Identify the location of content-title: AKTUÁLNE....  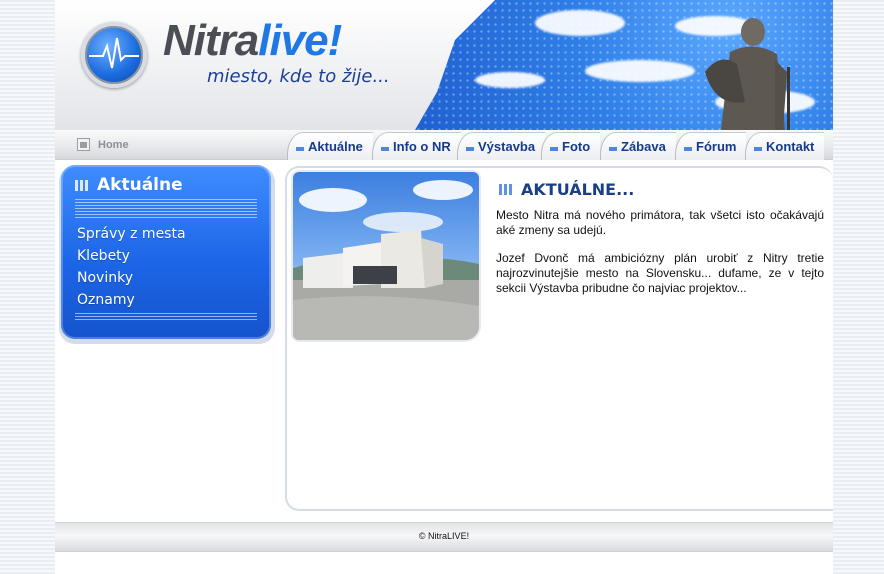
(566, 189).